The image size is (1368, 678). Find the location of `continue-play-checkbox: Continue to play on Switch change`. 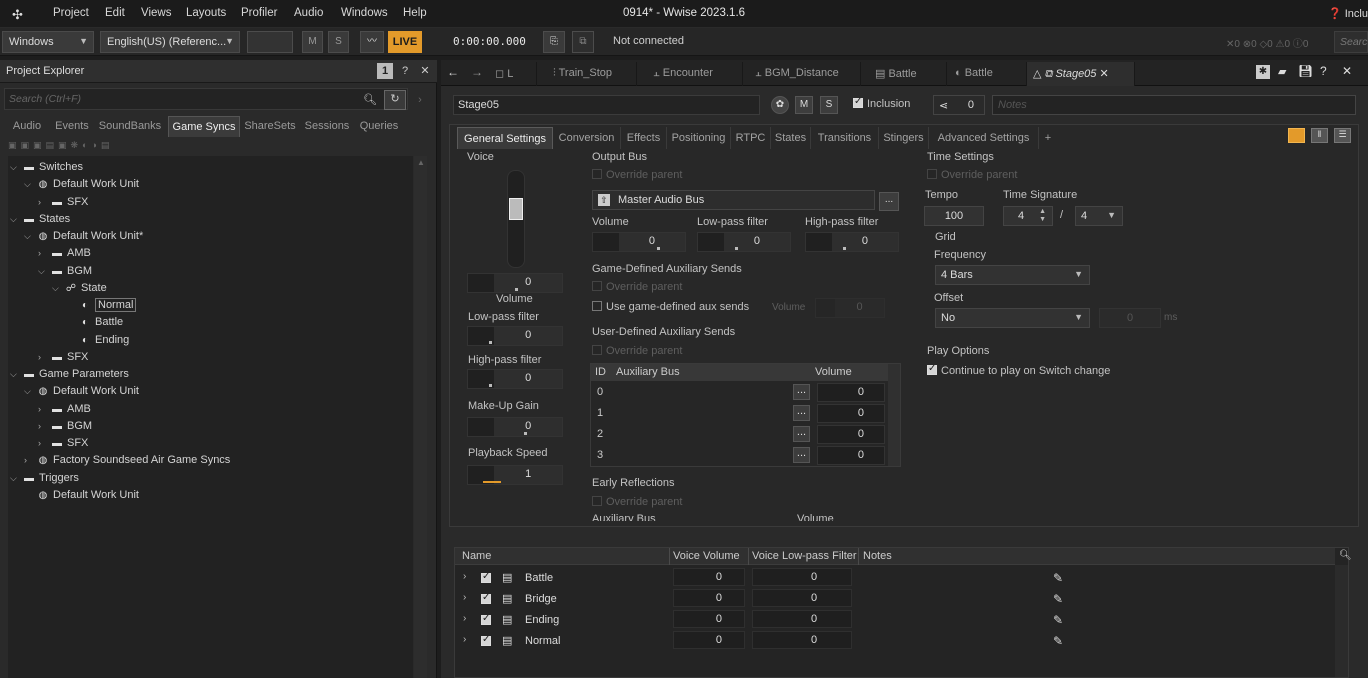

continue-play-checkbox: Continue to play on Switch change is located at coordinates (1018, 370).